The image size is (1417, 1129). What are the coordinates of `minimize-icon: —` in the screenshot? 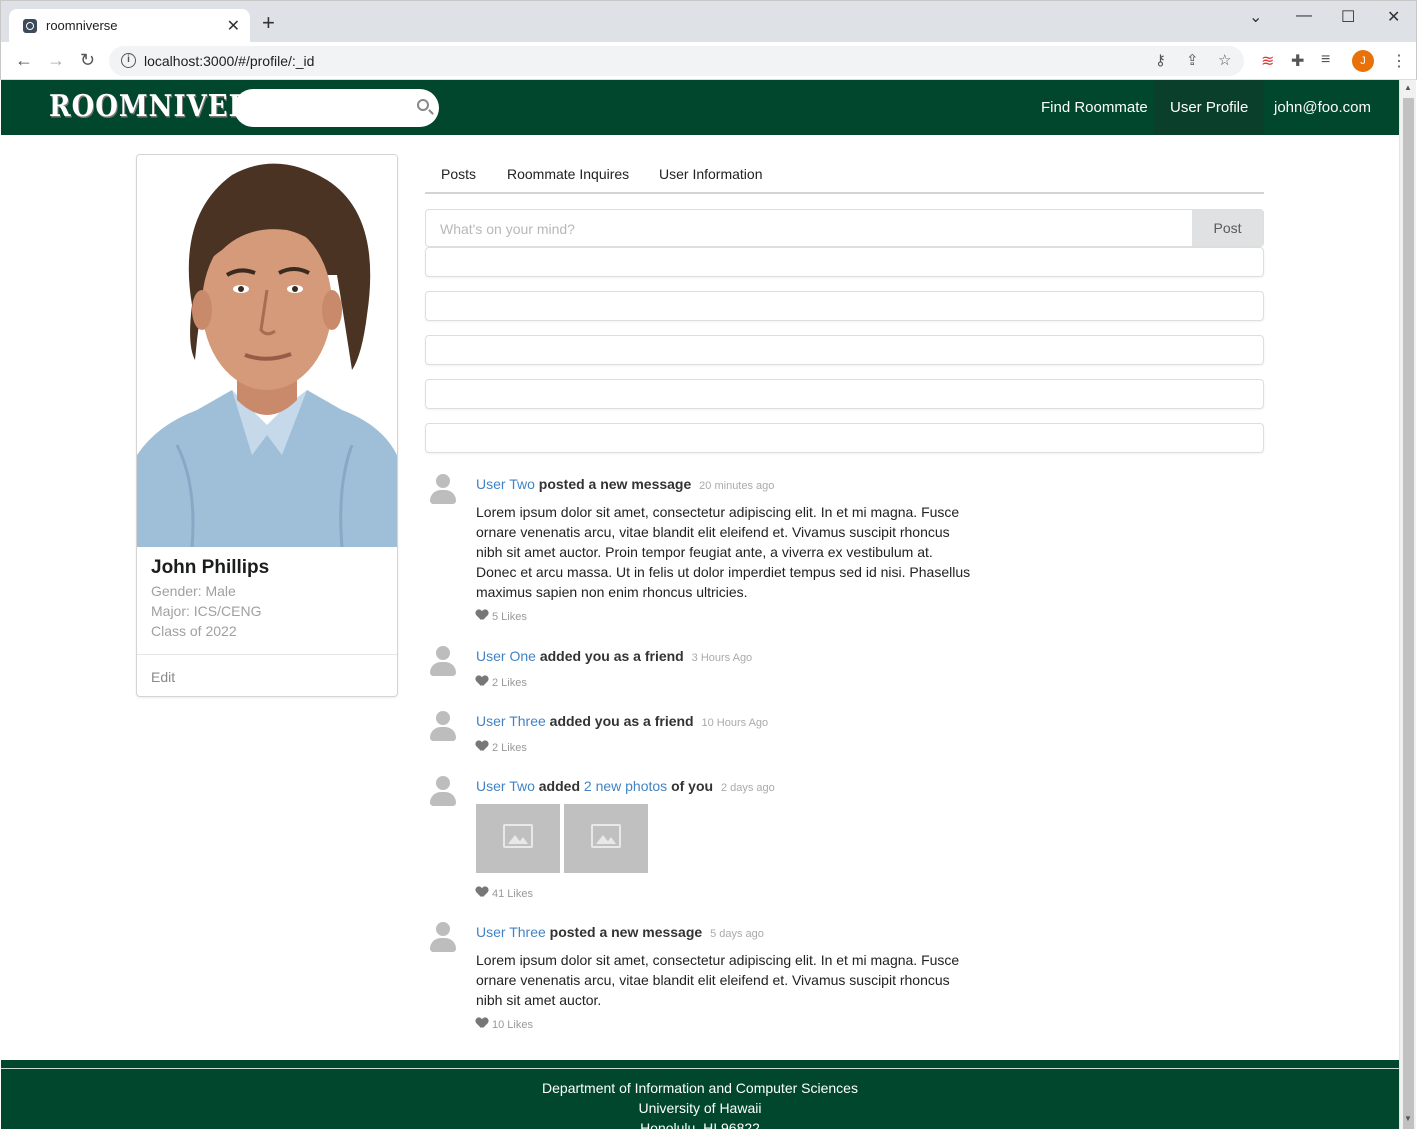 It's located at (1304, 16).